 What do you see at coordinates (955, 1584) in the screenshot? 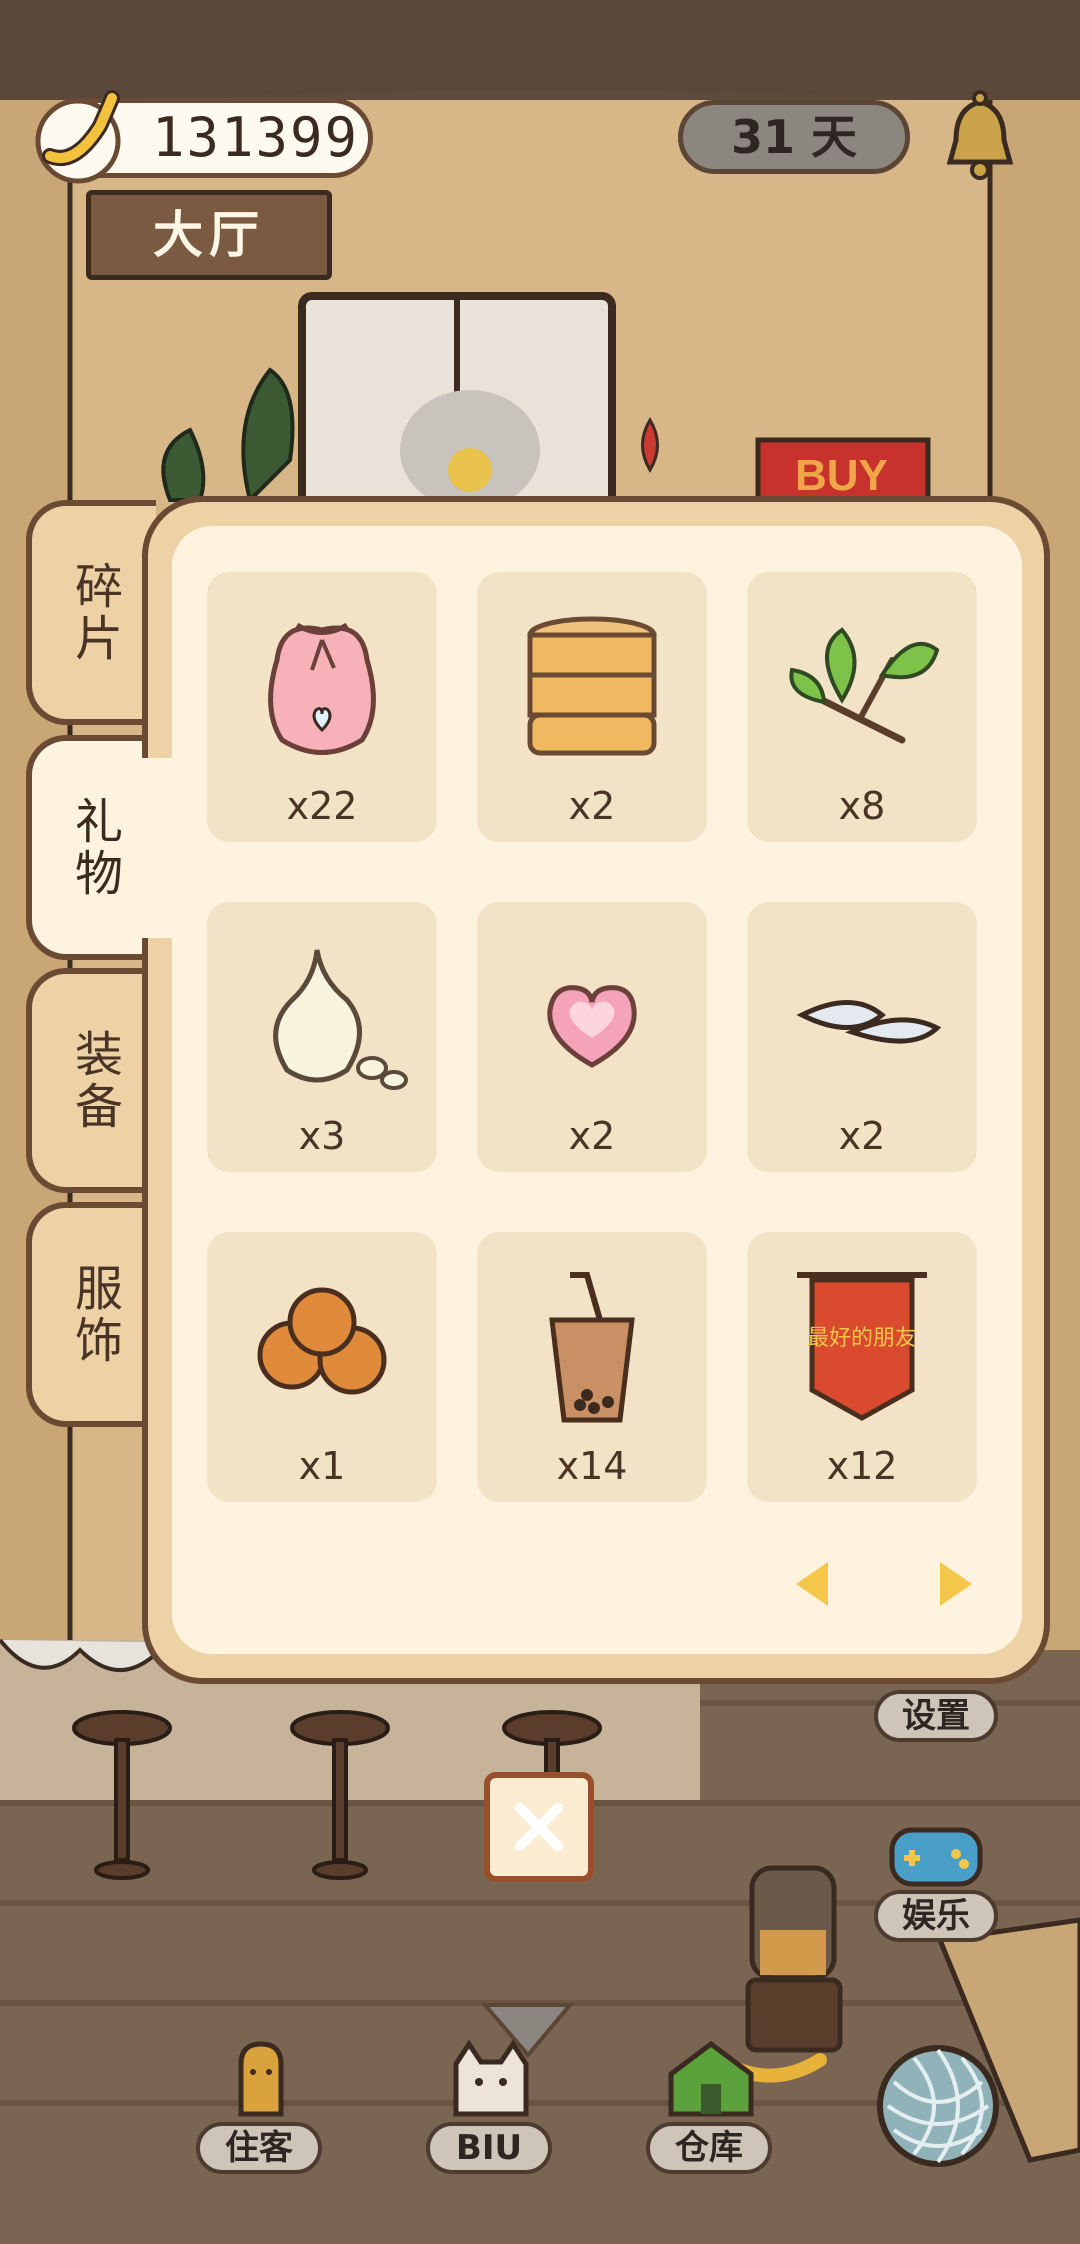
I see `next-page-arrow-icon` at bounding box center [955, 1584].